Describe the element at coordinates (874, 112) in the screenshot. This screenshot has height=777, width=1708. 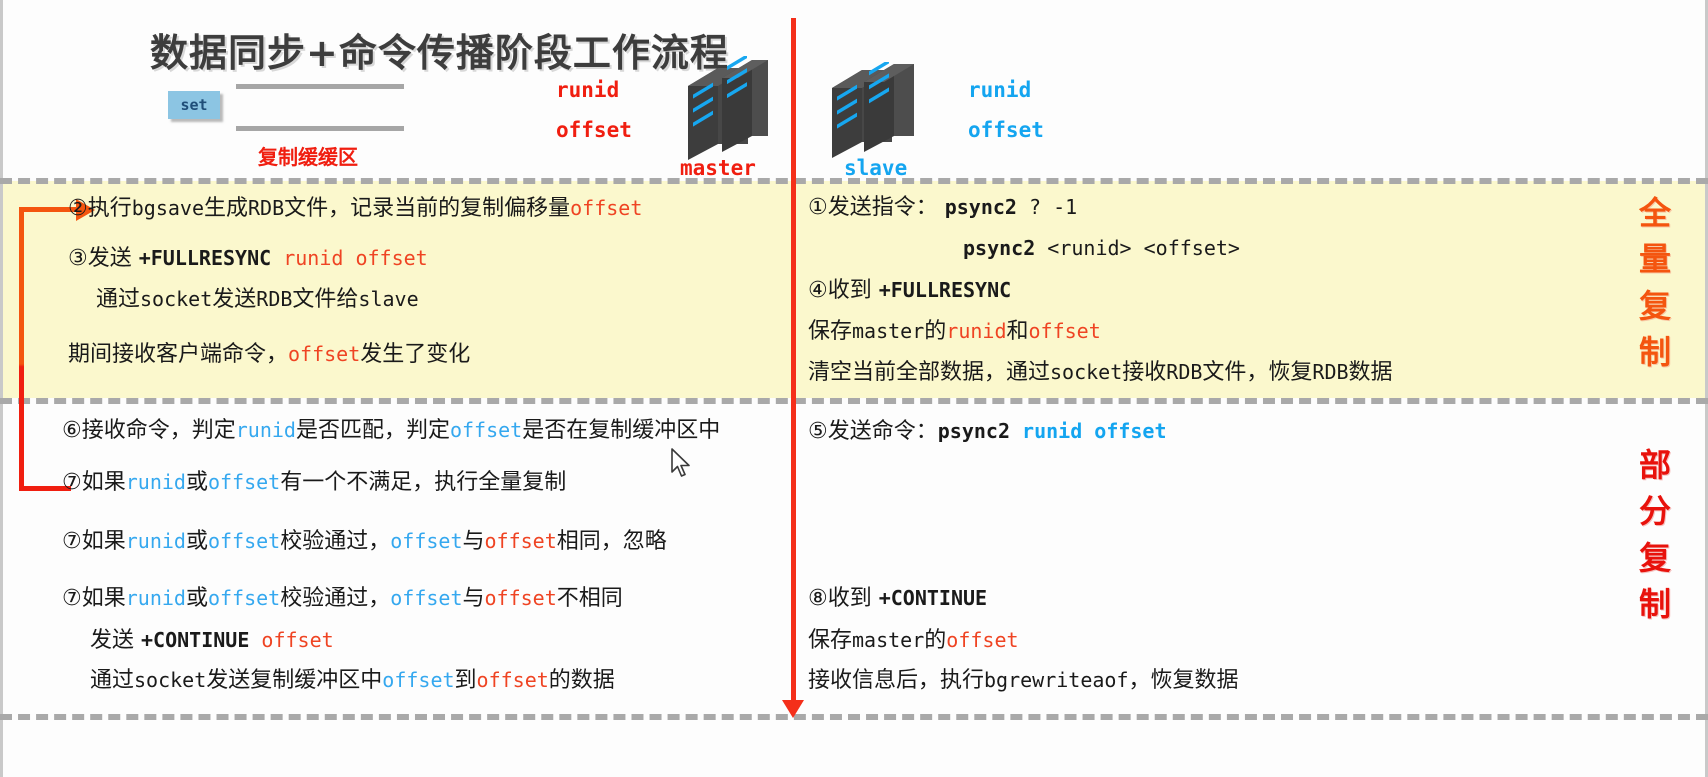
I see `slave-server-icon` at that location.